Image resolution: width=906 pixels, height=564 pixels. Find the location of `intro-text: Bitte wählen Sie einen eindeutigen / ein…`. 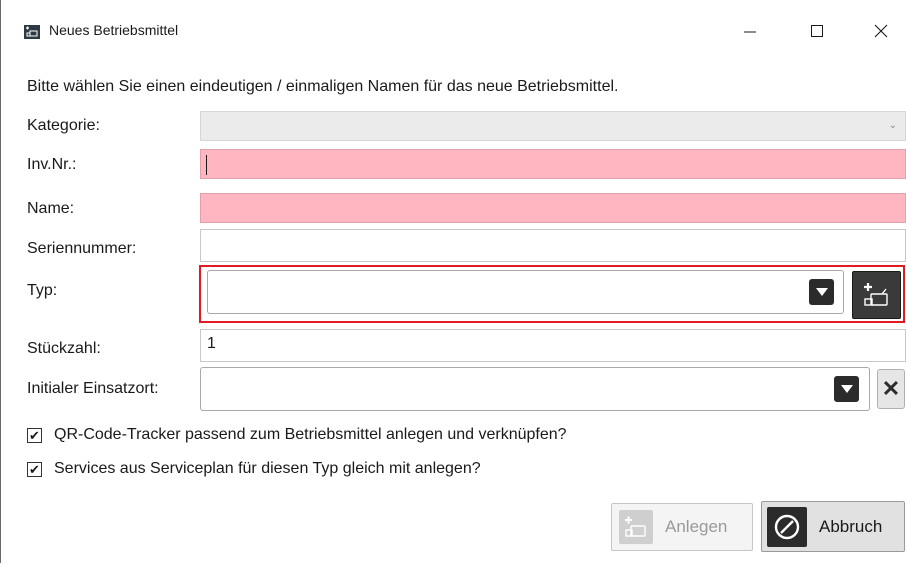

intro-text: Bitte wählen Sie einen eindeutigen / ein… is located at coordinates (323, 86).